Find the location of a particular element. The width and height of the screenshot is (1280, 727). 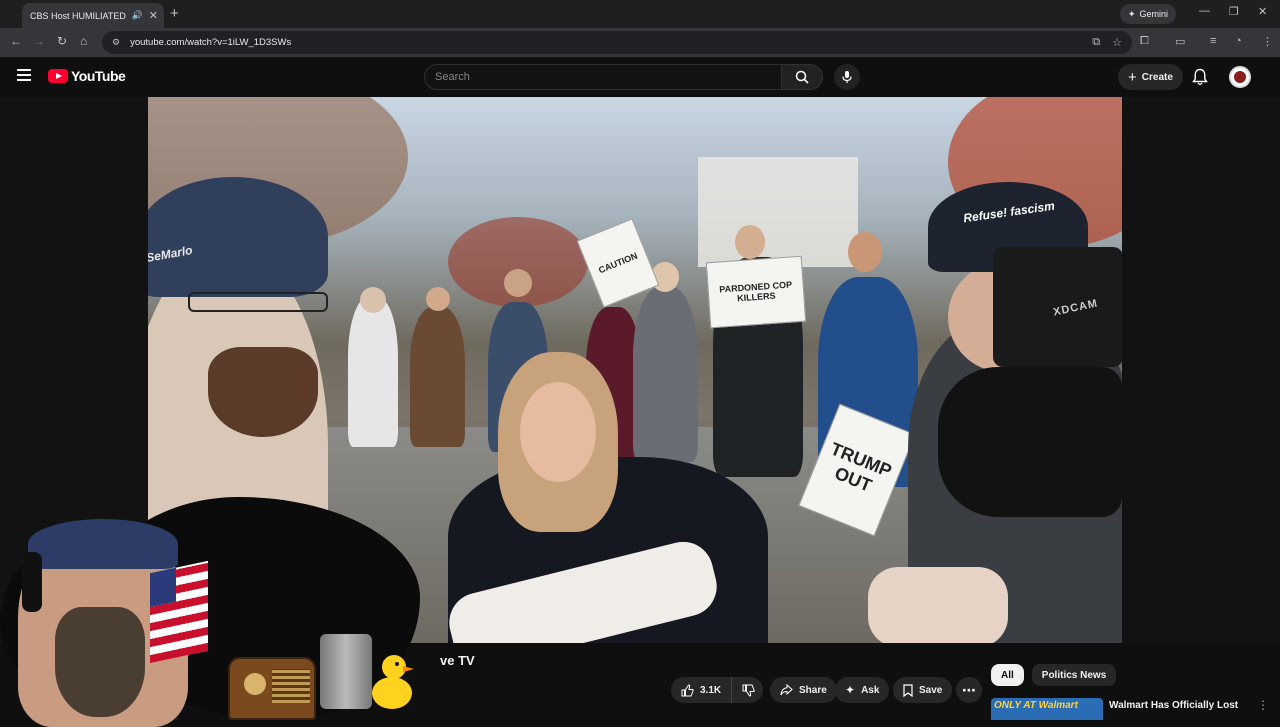

install-icon: ⧉ is located at coordinates (1096, 42).